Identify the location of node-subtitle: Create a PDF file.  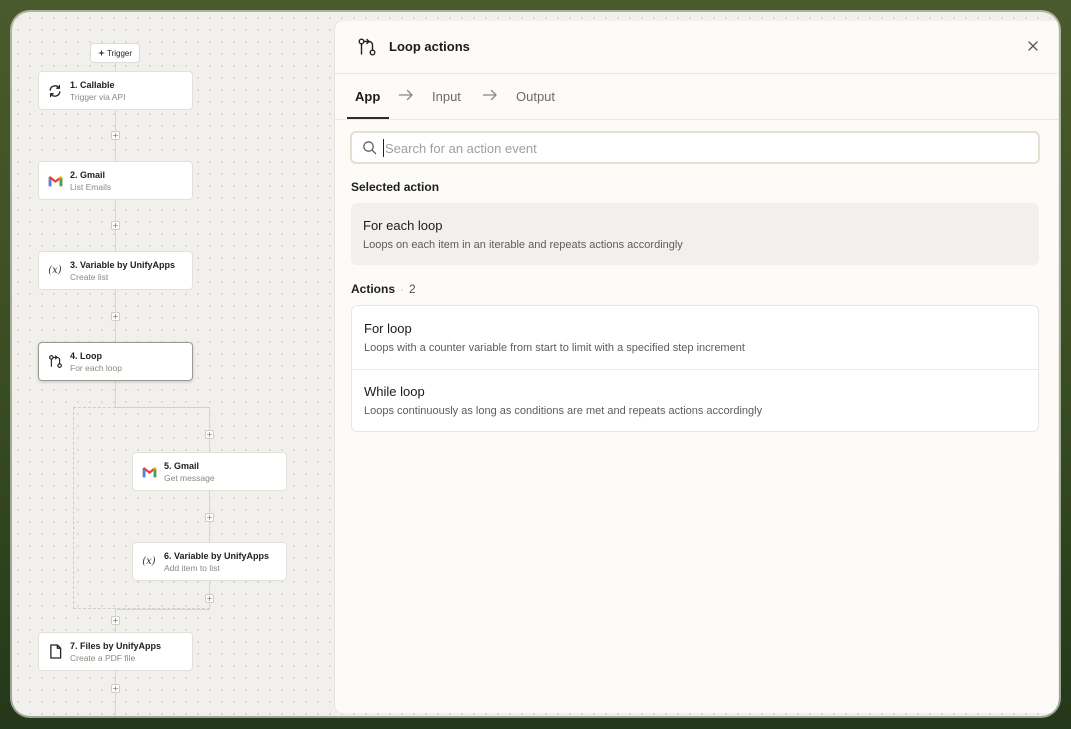
(103, 657).